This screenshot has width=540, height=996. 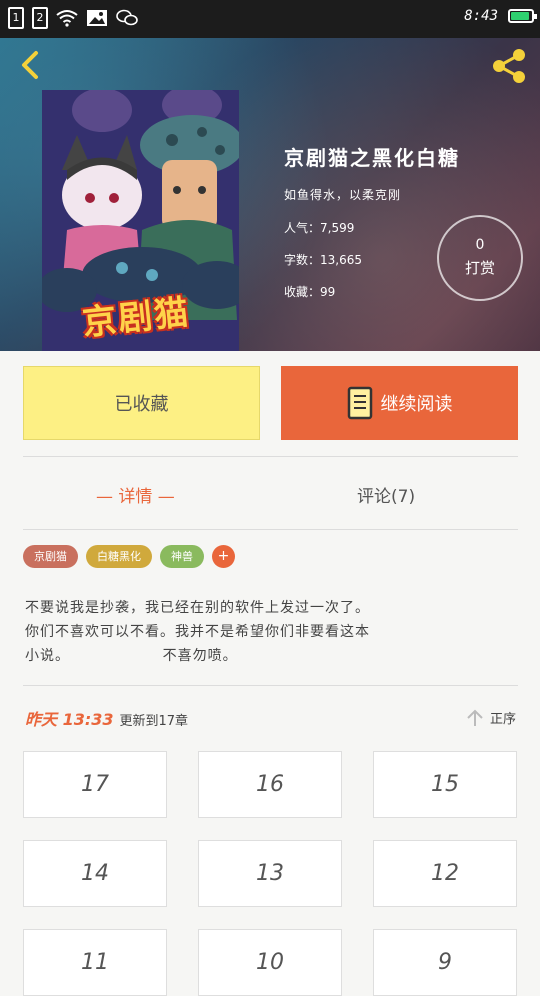 What do you see at coordinates (445, 962) in the screenshot?
I see `chapter-button: 9` at bounding box center [445, 962].